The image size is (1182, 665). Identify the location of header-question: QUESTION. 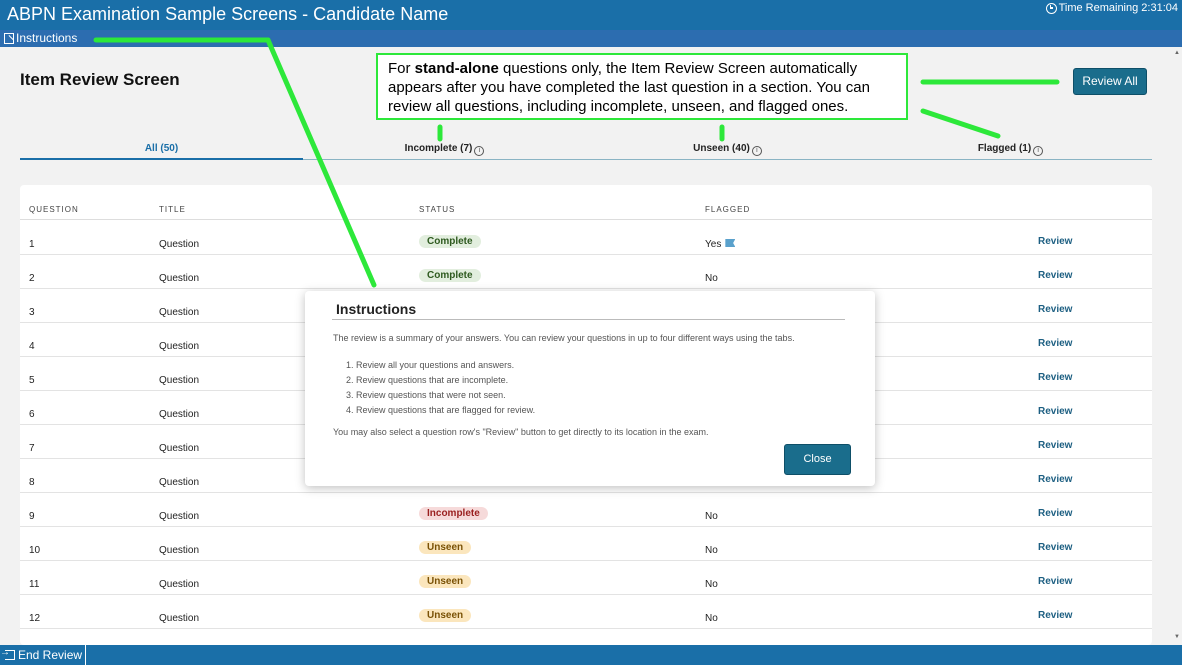
(54, 209).